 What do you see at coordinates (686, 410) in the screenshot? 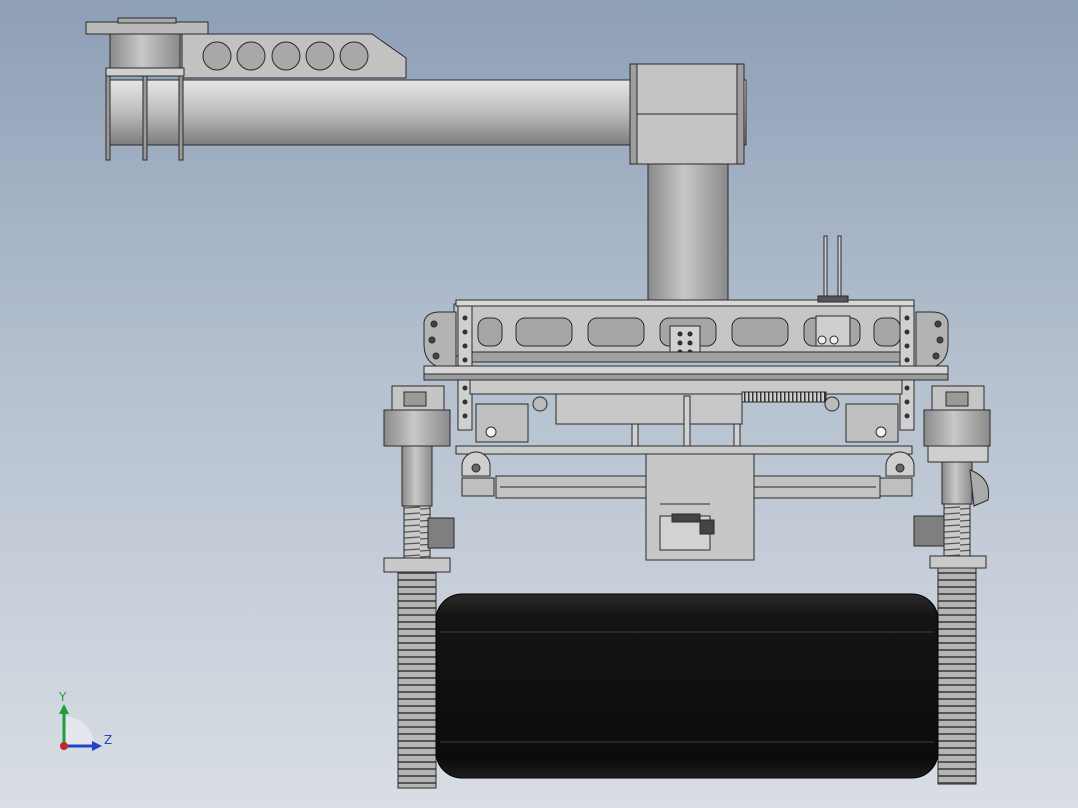
I see `linear-rail-assembly` at bounding box center [686, 410].